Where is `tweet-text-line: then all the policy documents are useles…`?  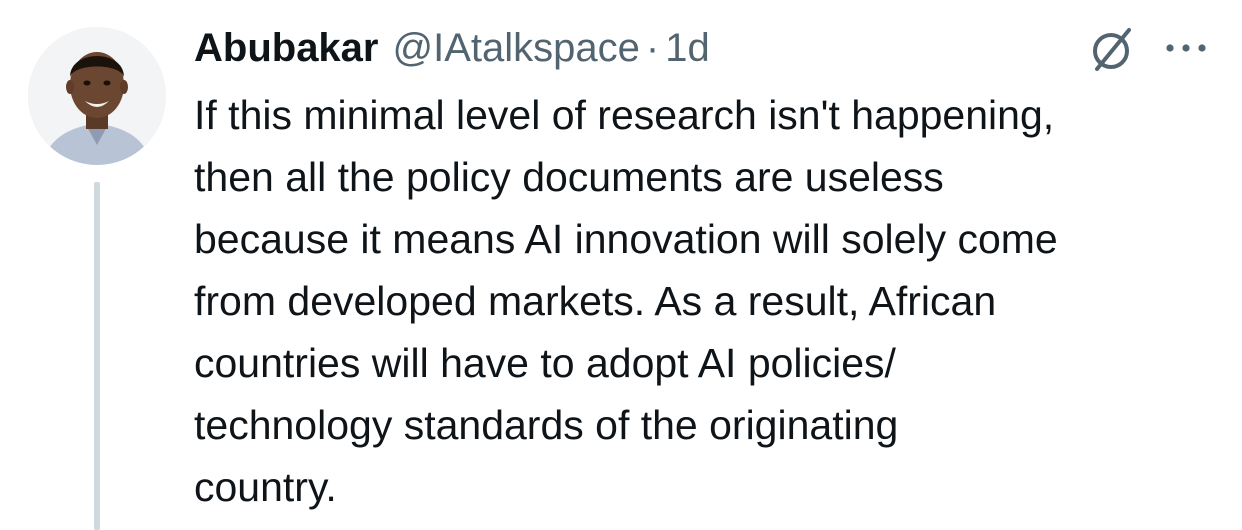
tweet-text-line: then all the policy documents are useles… is located at coordinates (569, 177).